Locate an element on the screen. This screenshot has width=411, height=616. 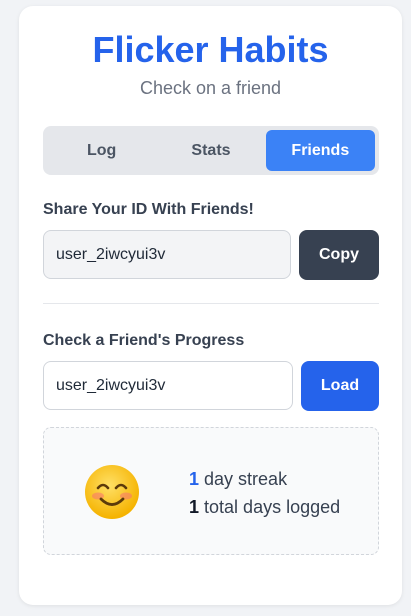
section-divider is located at coordinates (211, 303).